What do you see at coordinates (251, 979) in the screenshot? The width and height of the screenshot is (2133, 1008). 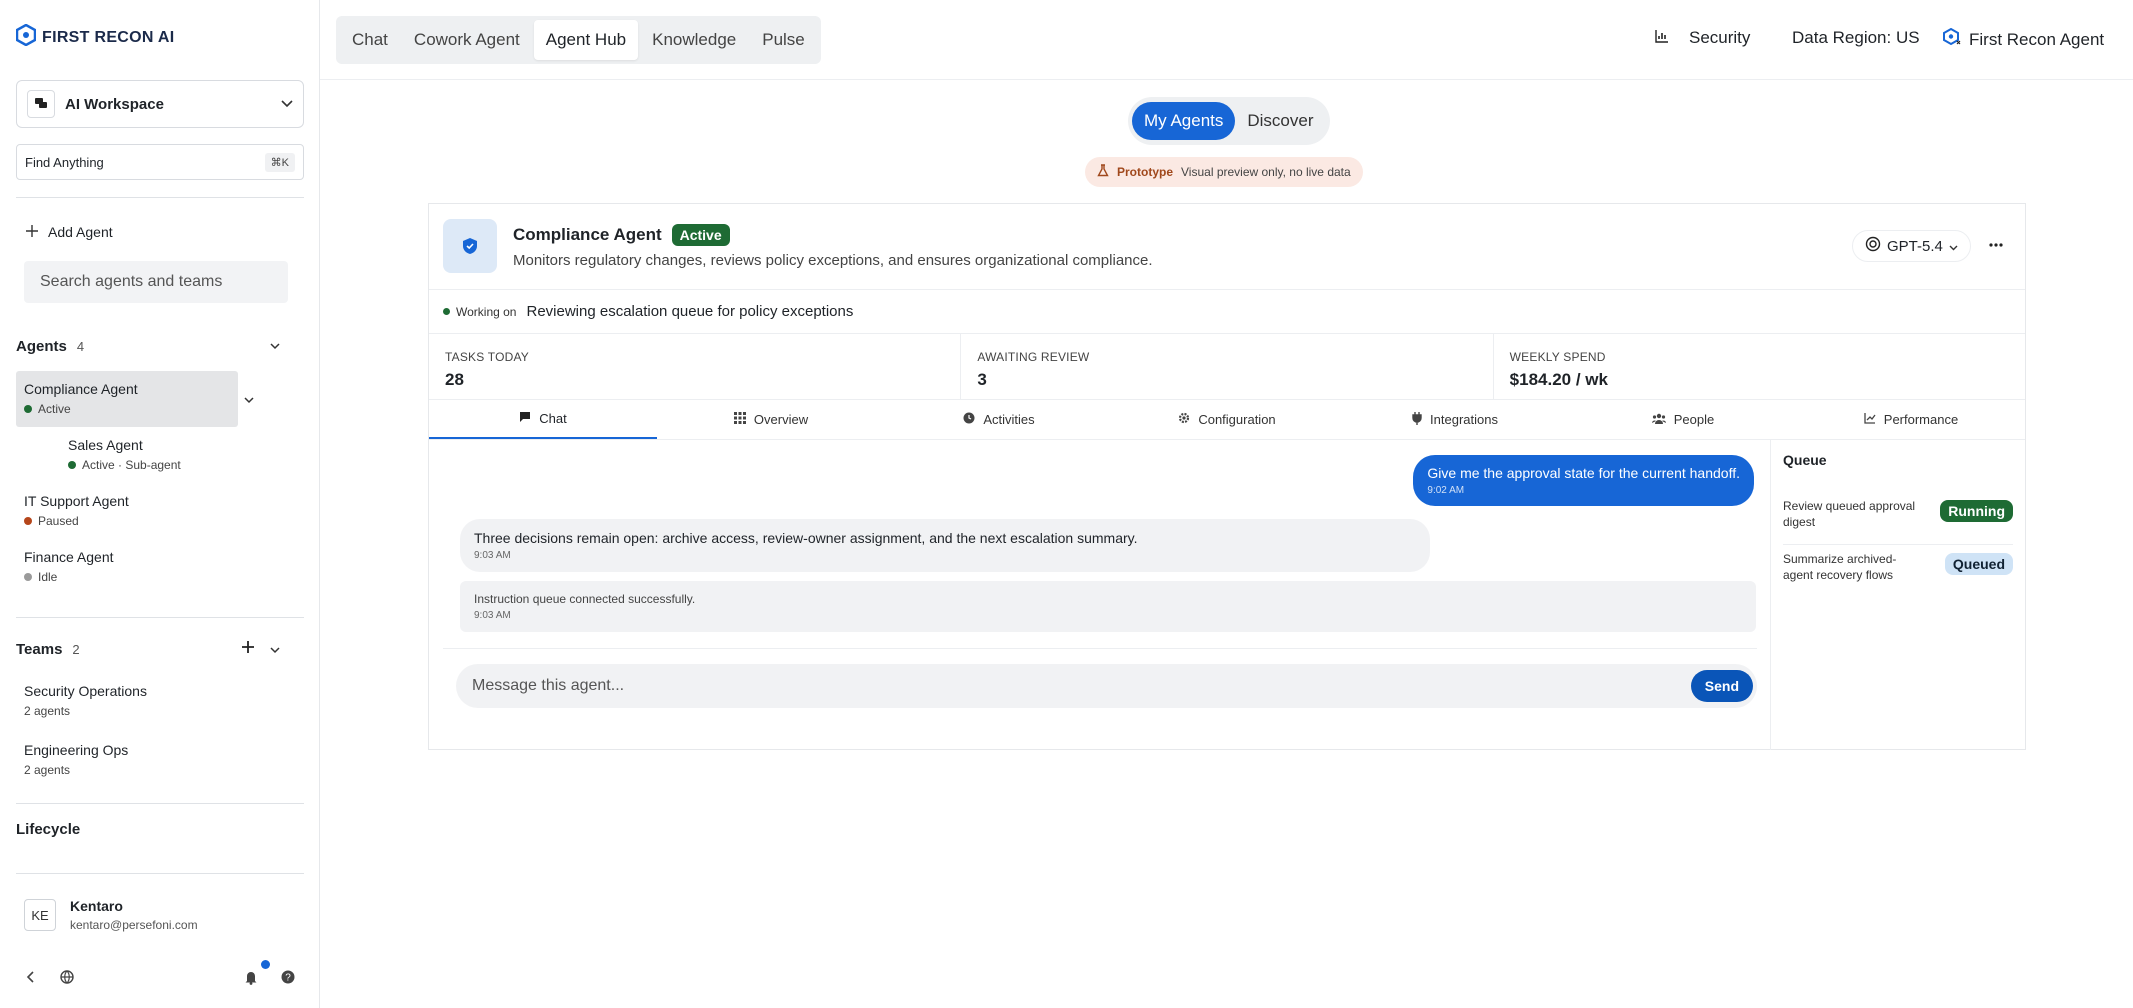 I see `bell-icon` at bounding box center [251, 979].